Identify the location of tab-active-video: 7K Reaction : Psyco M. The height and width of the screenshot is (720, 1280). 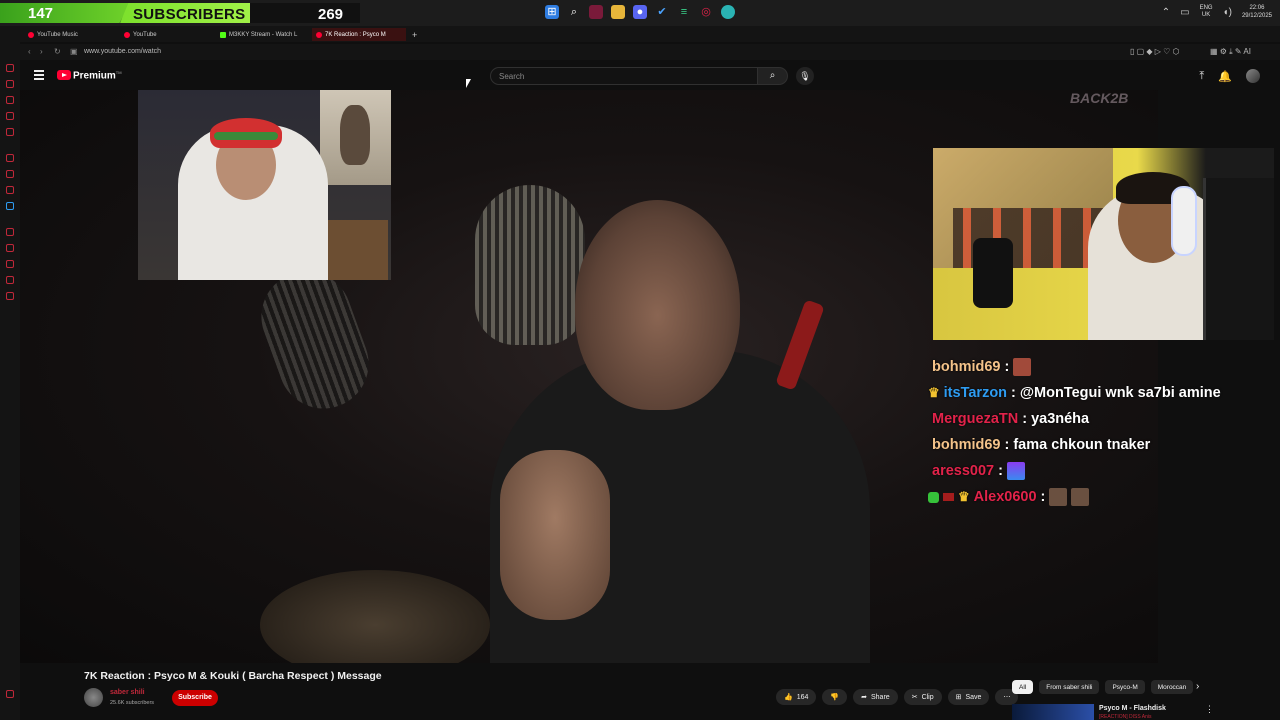
(359, 34).